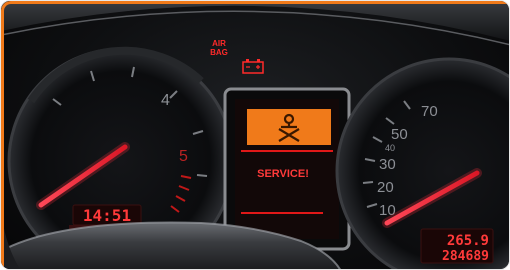 This screenshot has width=510, height=270. I want to click on dashboard-hood, so click(255, 21).